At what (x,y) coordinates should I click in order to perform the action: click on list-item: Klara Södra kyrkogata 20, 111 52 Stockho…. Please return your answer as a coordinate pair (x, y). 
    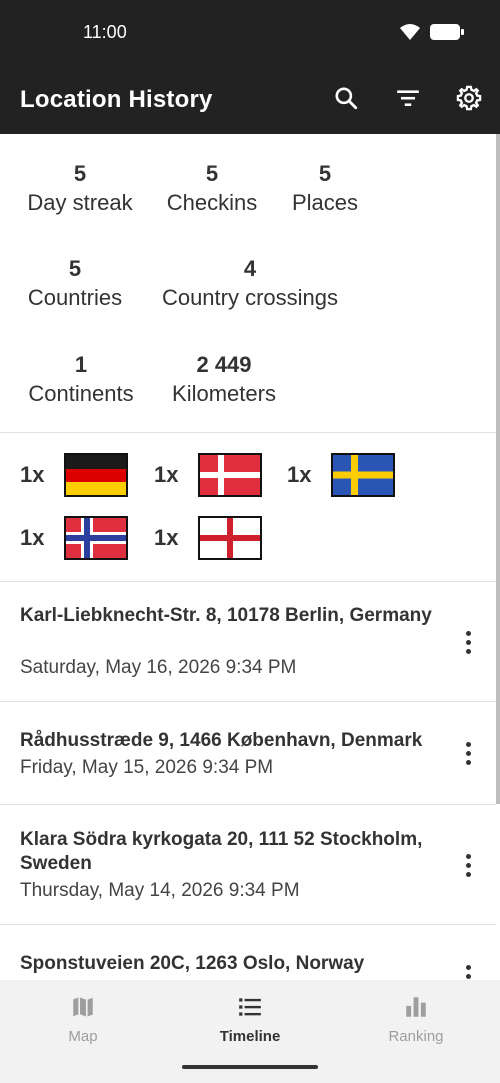
    Looking at the image, I should click on (248, 864).